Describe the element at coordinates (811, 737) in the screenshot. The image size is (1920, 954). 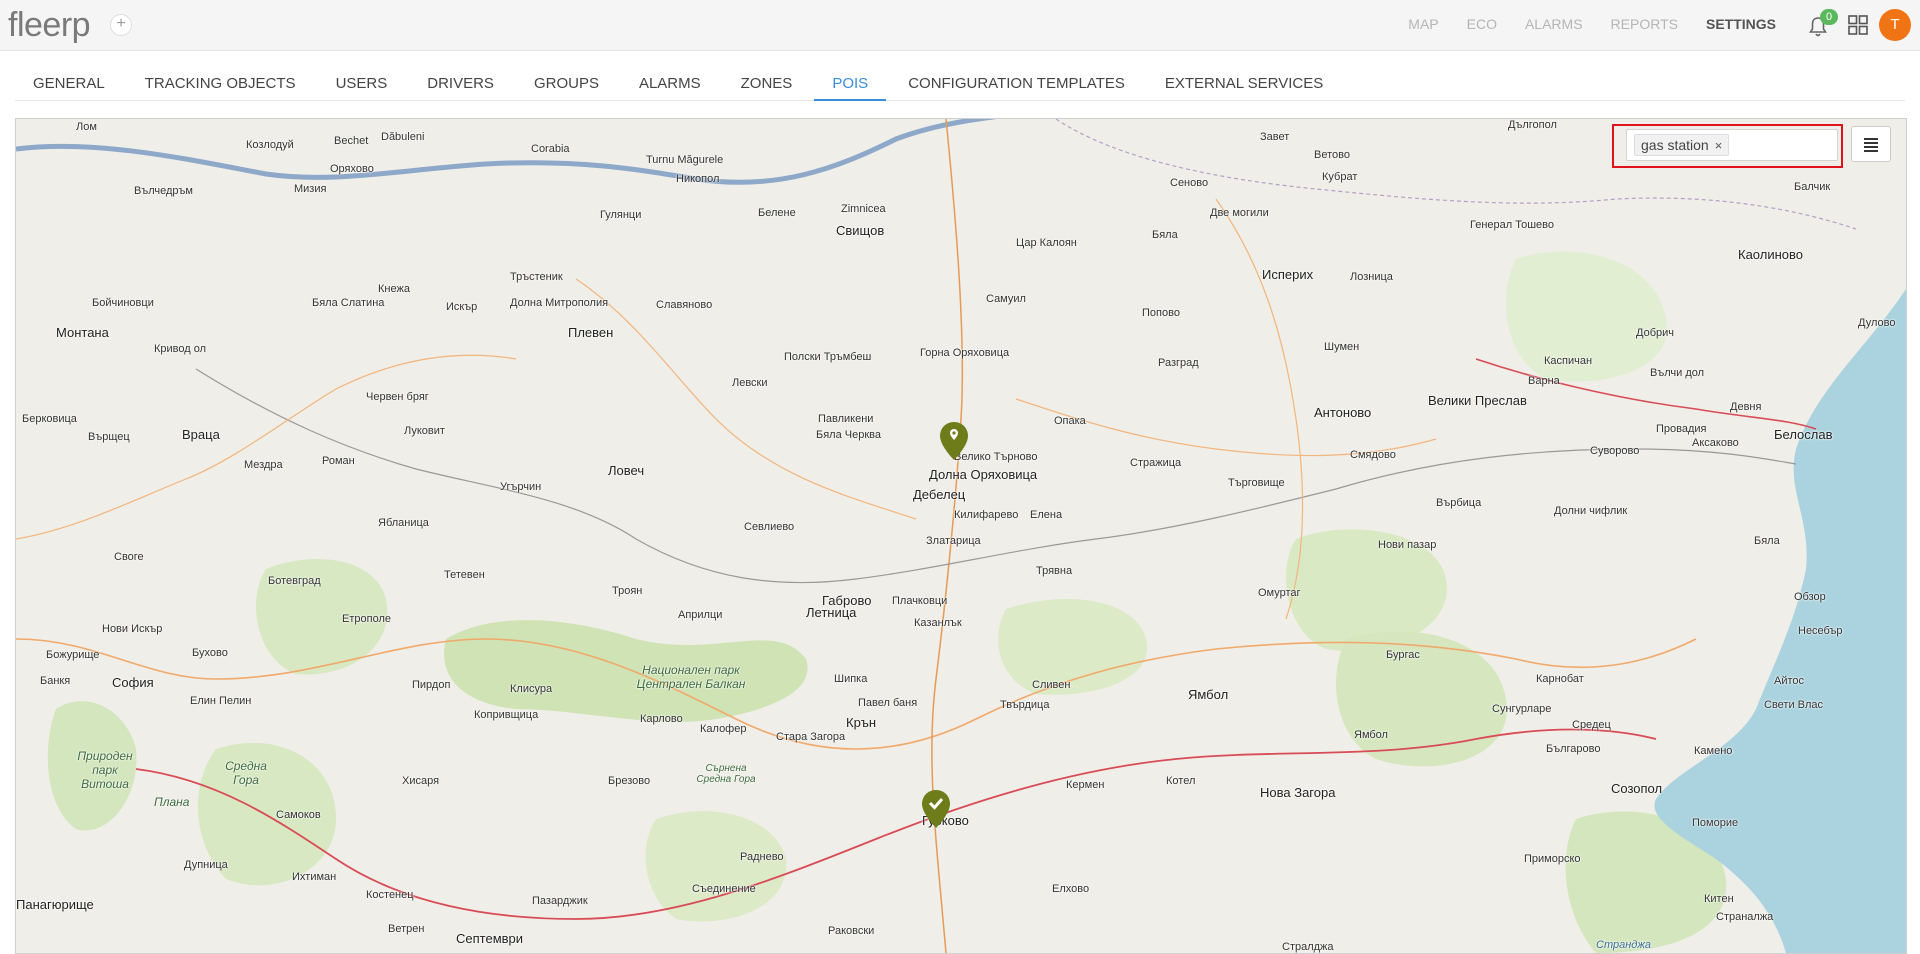
I see `city-label: Стара Загора` at that location.